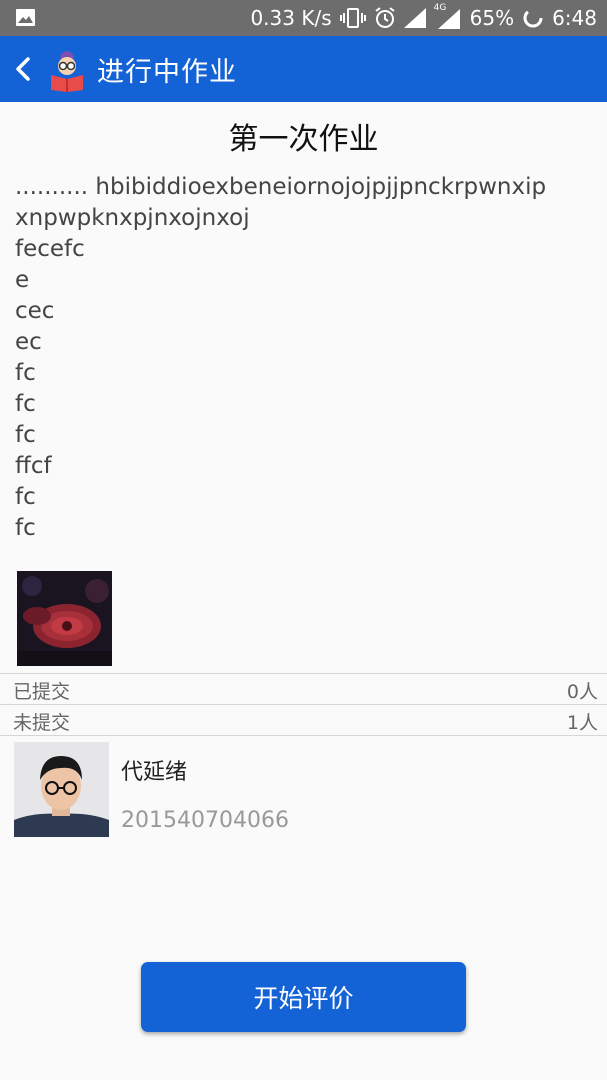  I want to click on avatar, so click(61, 789).